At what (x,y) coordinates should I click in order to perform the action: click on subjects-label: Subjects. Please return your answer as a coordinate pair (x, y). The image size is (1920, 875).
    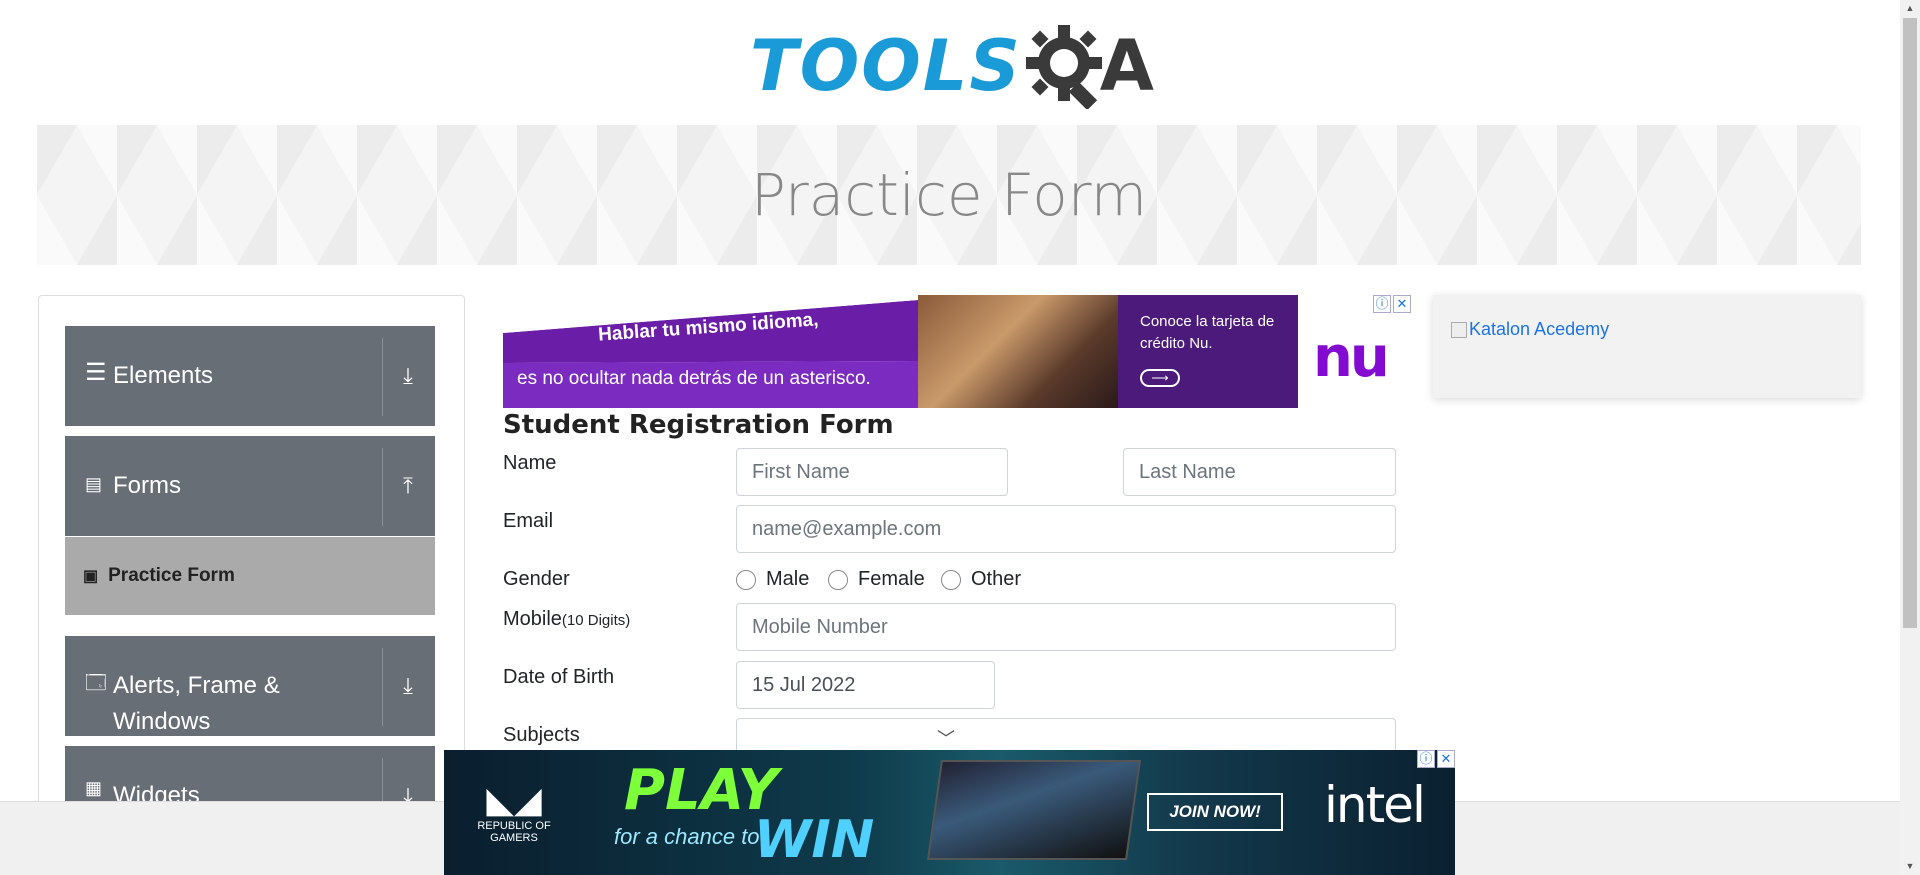
    Looking at the image, I should click on (541, 735).